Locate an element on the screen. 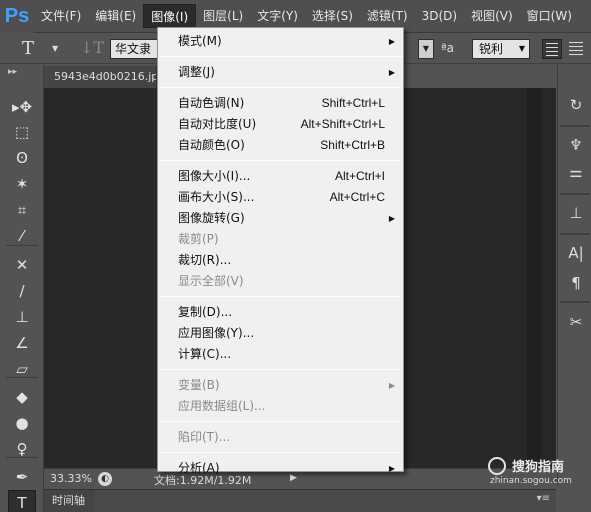 Image resolution: width=591 pixels, height=512 pixels. menu-1: 编辑(E) is located at coordinates (115, 16).